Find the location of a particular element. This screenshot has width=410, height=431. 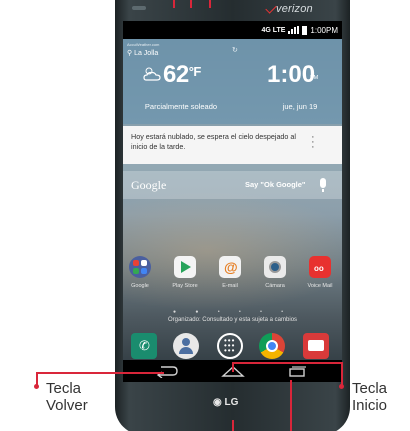

app-camera: Cámara is located at coordinates (275, 272).